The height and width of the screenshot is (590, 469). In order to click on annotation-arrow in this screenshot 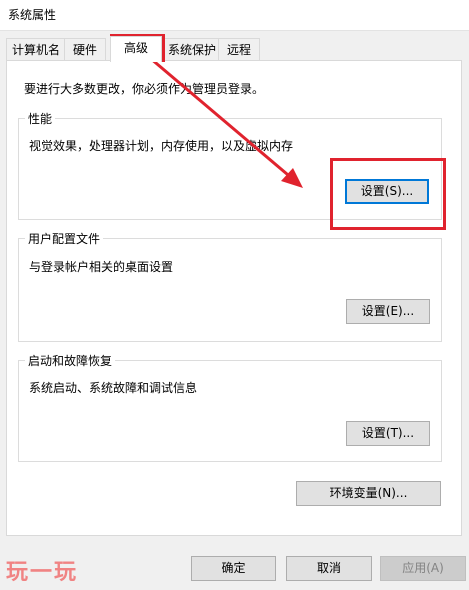, I will do `click(226, 122)`.